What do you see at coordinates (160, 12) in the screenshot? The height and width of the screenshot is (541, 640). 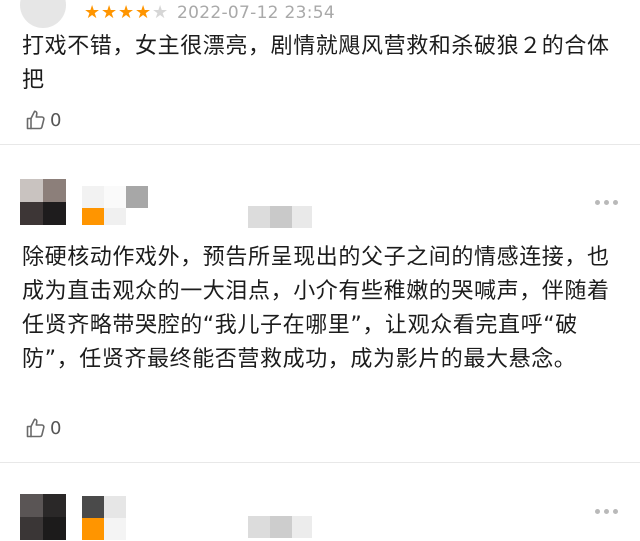 I see `star-empty-icon: ★` at bounding box center [160, 12].